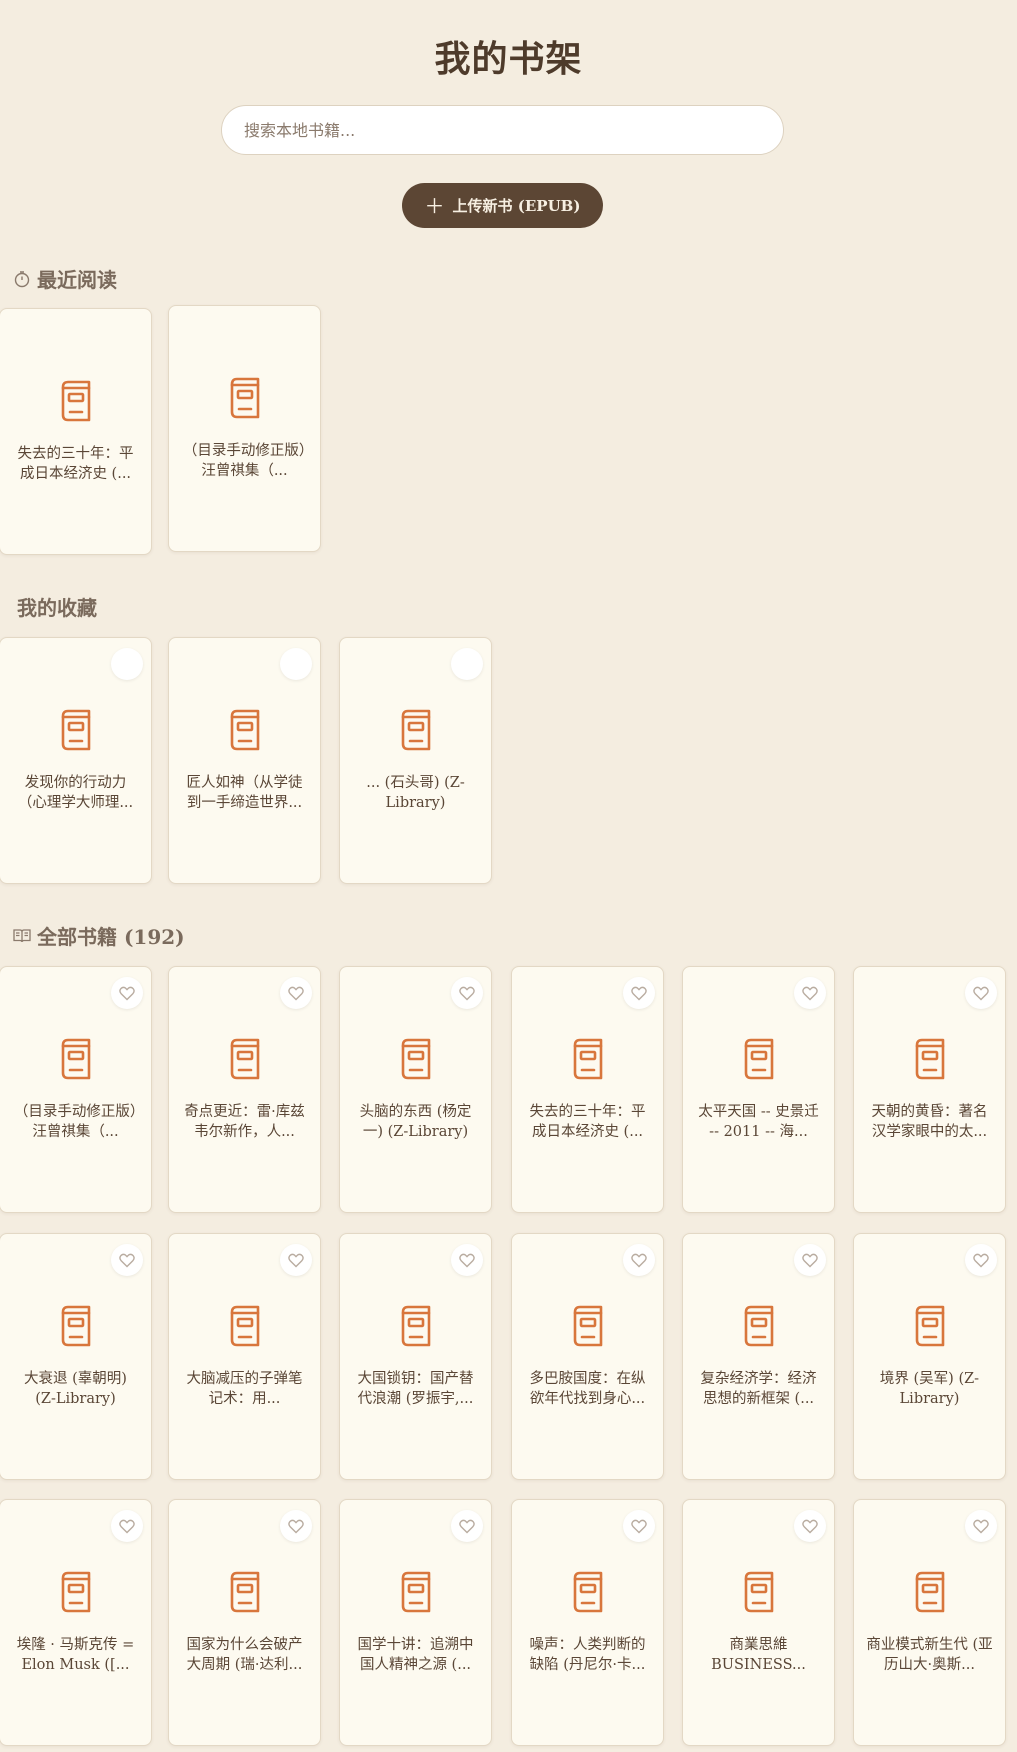 This screenshot has height=1752, width=1017. I want to click on all-books-section-title: 全部书籍 (192), so click(99, 935).